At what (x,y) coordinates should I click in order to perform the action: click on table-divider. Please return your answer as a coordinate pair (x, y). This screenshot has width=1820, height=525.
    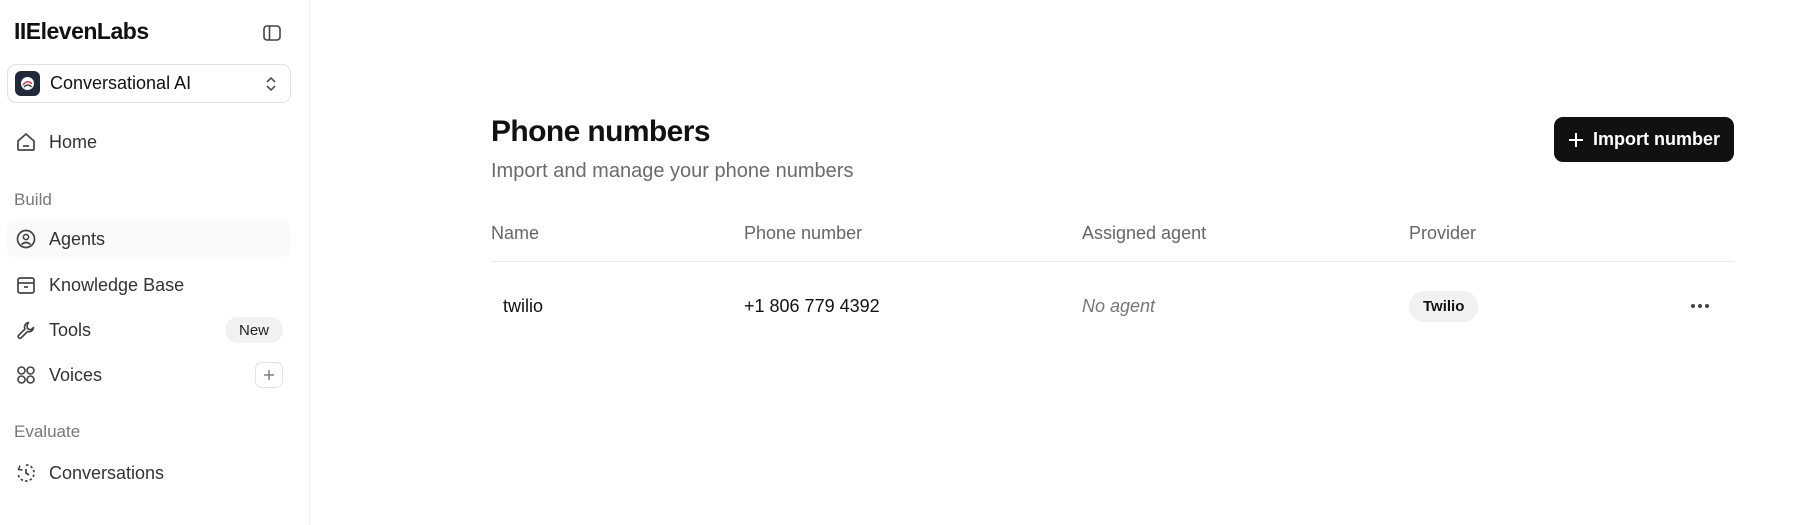
    Looking at the image, I should click on (1112, 261).